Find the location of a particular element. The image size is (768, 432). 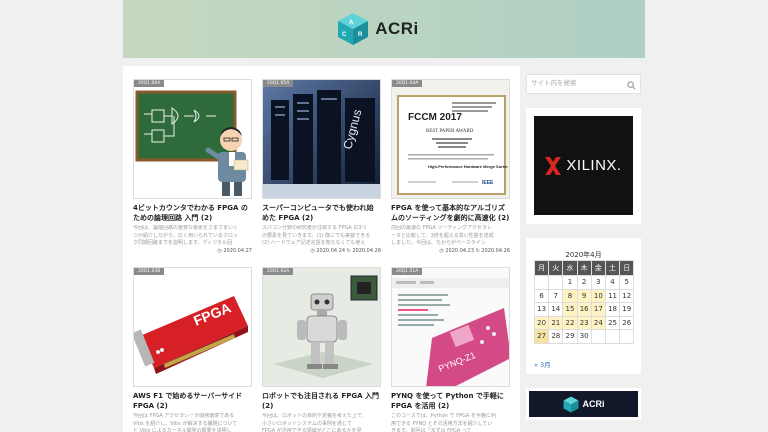

calendar-week: 13 14 15 16 17 18 19 is located at coordinates (584, 309).